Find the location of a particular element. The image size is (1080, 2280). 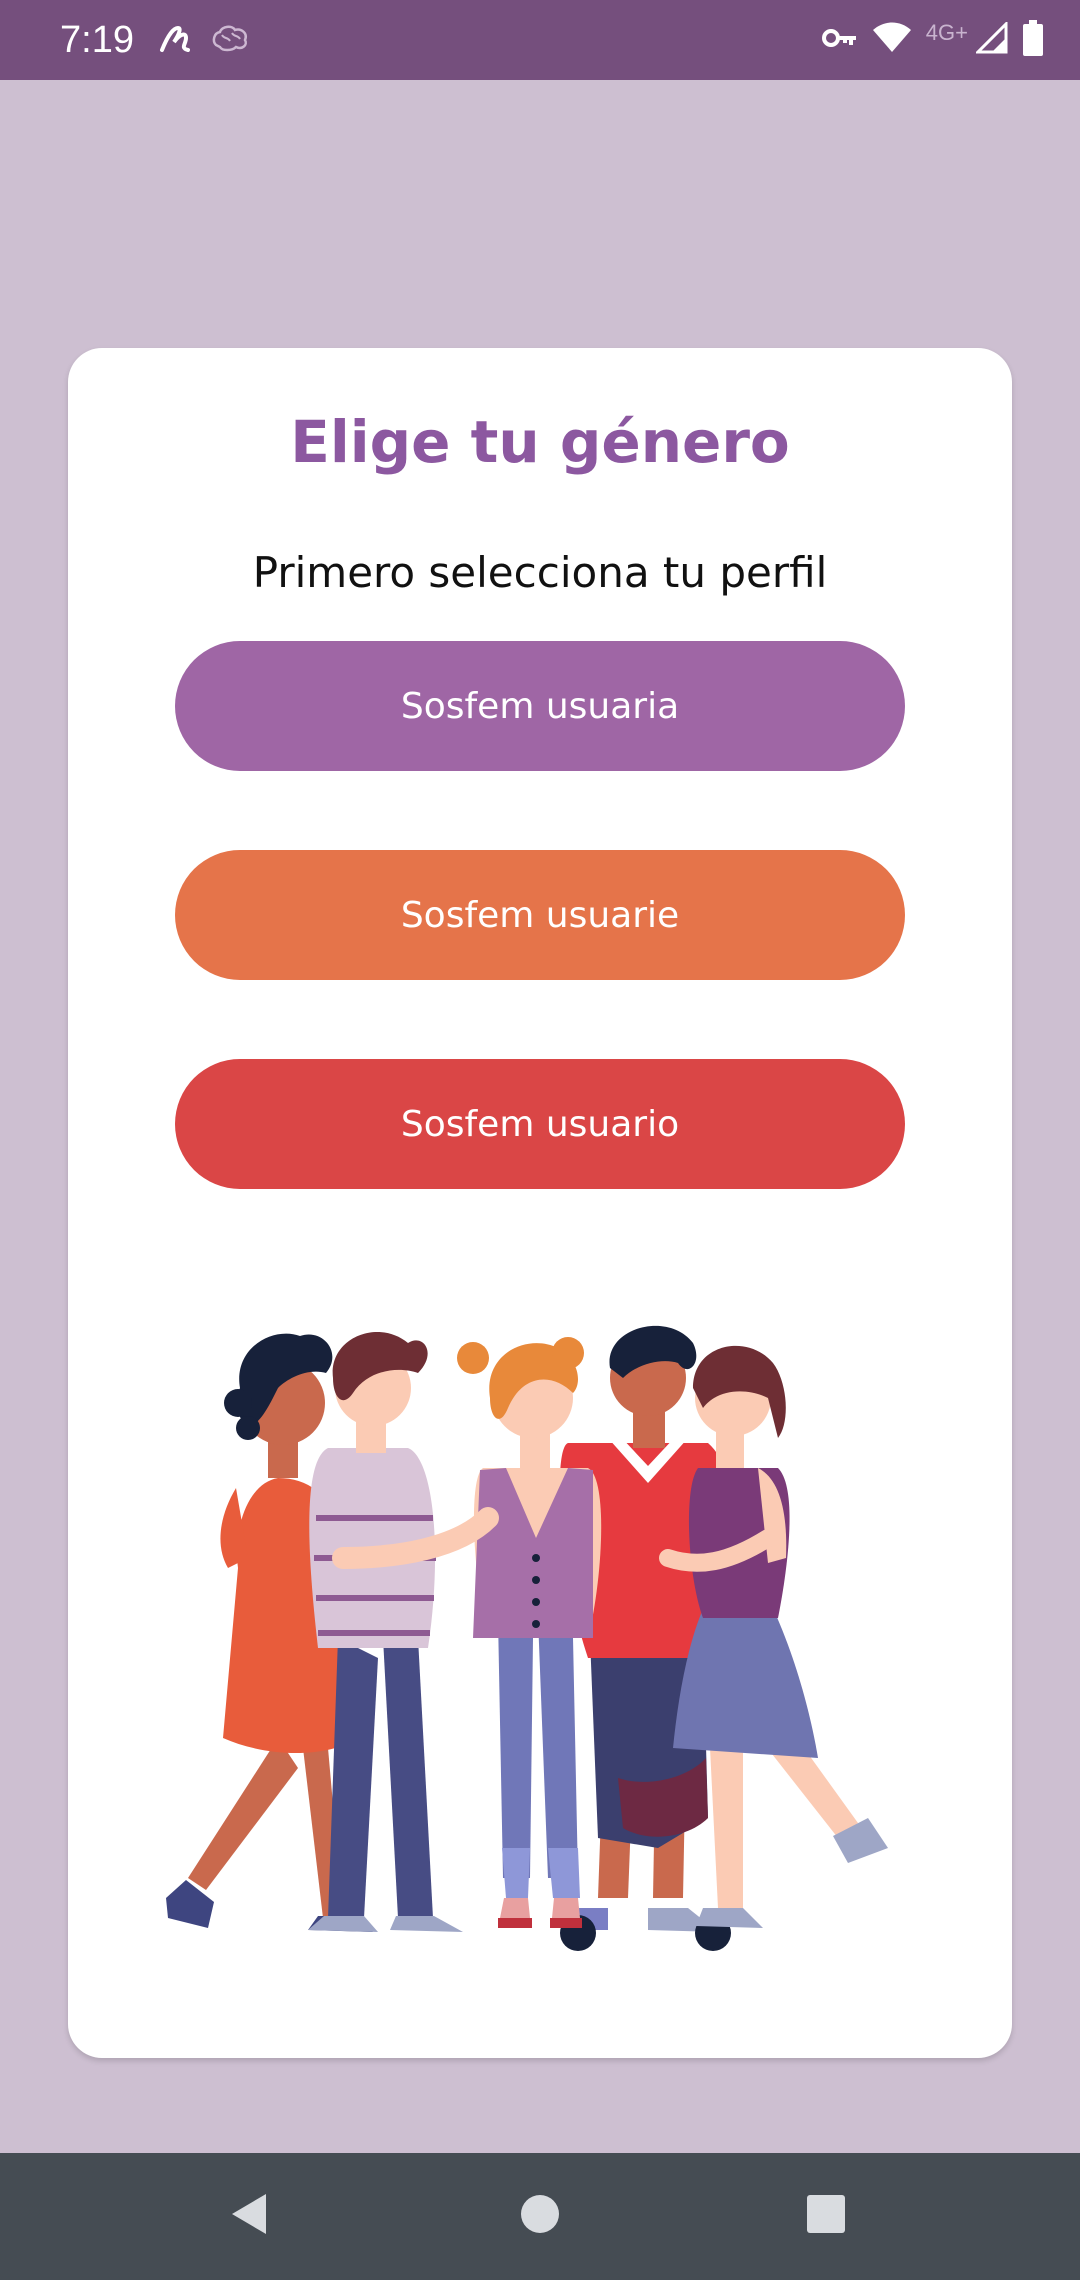

usuaria-button: Sosfem usuaria is located at coordinates (540, 706).